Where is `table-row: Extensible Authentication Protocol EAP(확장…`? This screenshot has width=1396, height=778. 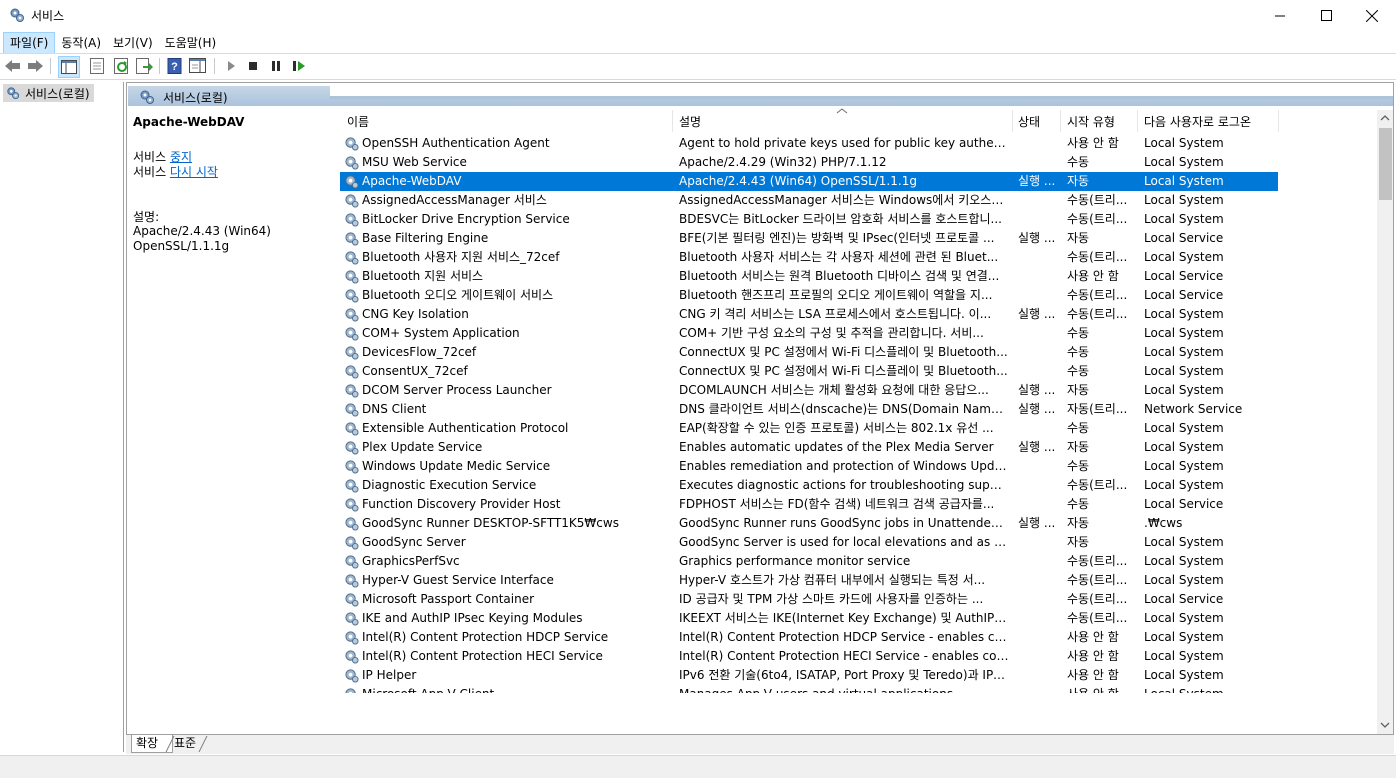
table-row: Extensible Authentication Protocol EAP(확장… is located at coordinates (809, 428).